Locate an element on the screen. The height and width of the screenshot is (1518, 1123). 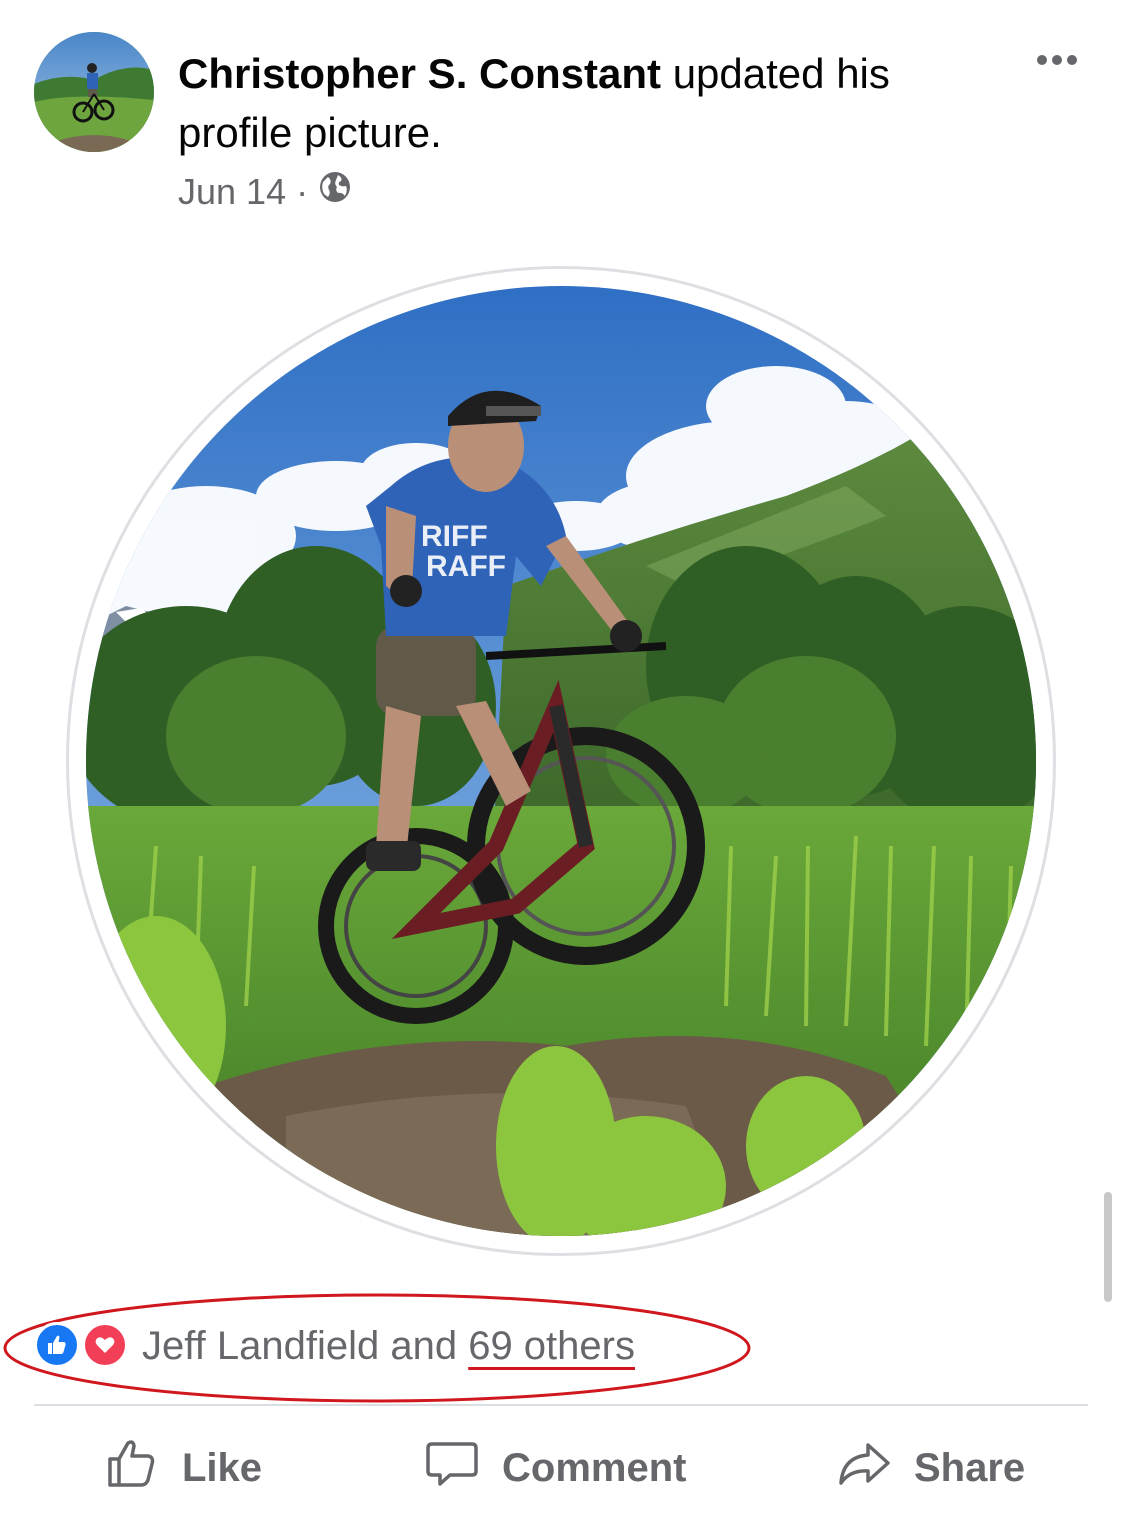
avatar-image is located at coordinates (94, 92).